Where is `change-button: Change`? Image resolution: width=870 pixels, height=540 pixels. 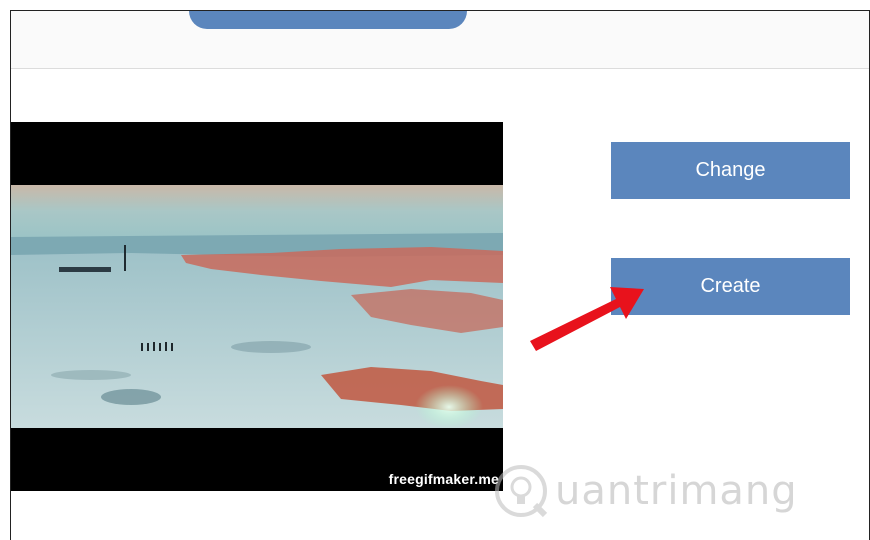
change-button: Change is located at coordinates (730, 170).